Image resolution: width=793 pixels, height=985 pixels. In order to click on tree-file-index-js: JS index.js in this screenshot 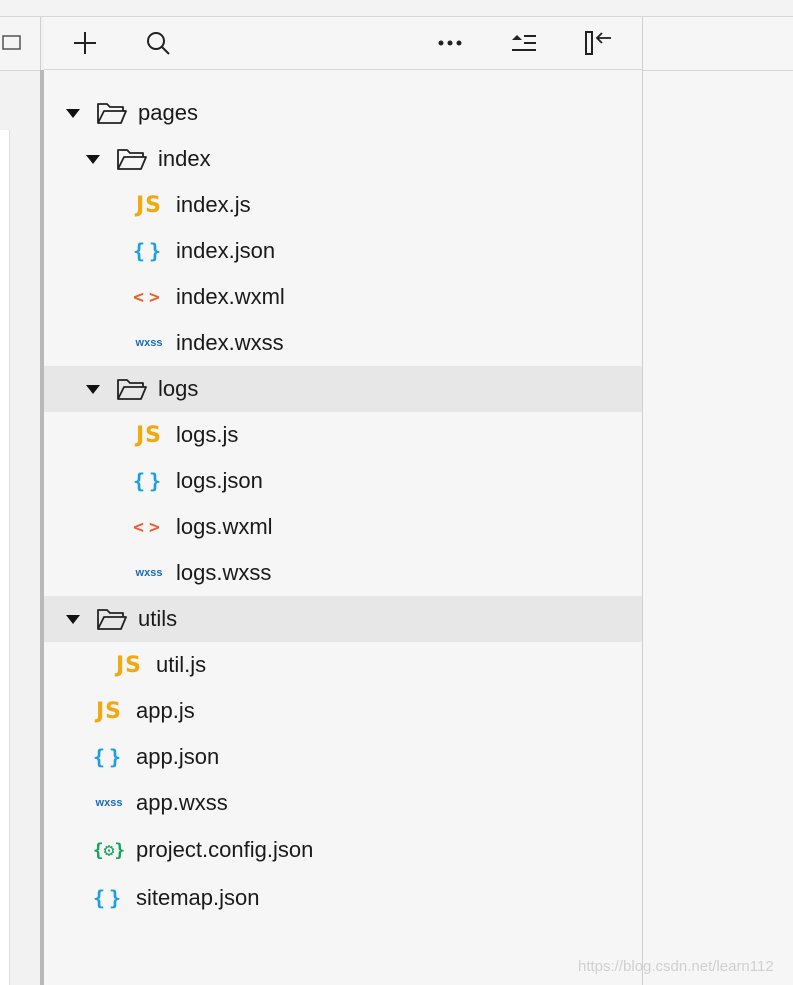, I will do `click(343, 205)`.